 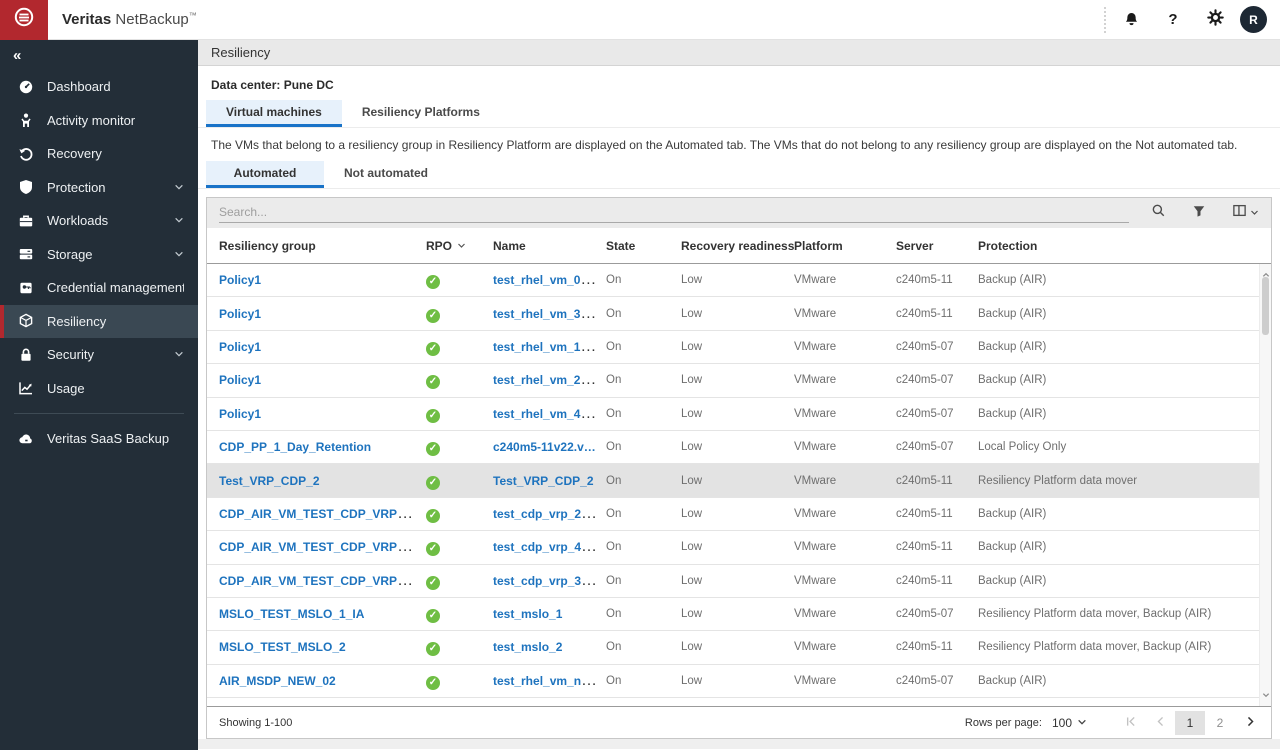 I want to click on veritas-logo, so click(x=24, y=20).